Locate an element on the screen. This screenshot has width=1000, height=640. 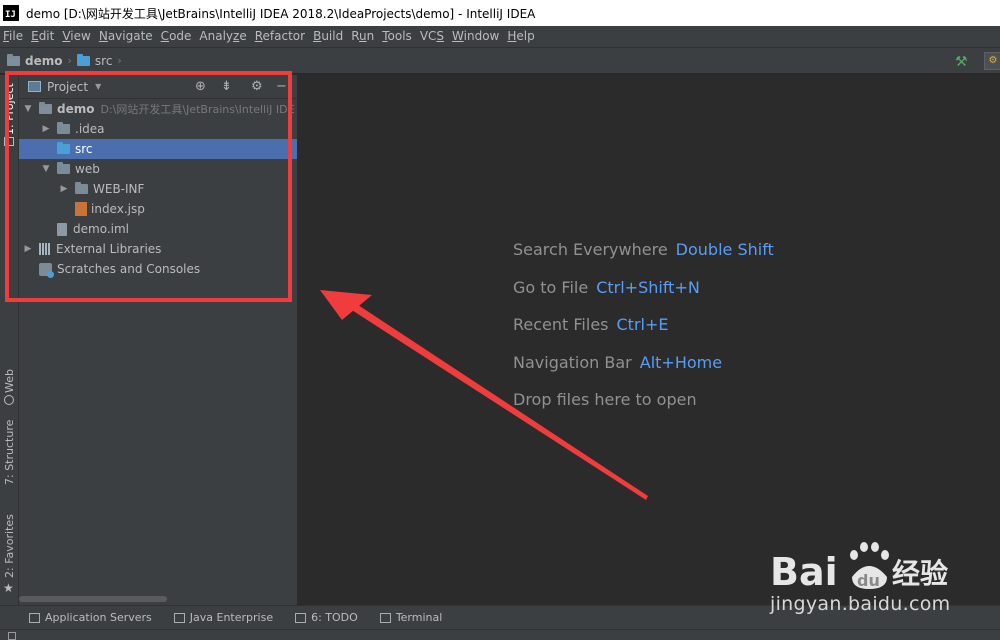
bottom-tab: 6: TODO is located at coordinates (326, 617).